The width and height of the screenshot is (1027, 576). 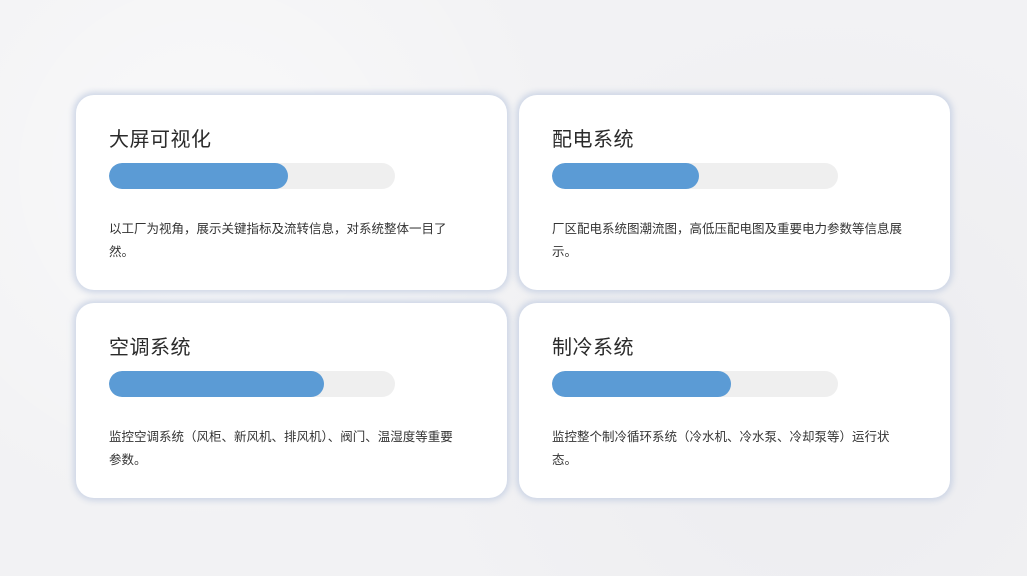 I want to click on card-refrigeration: 制冷系统 监控整个制冷循环系统（冷水机、冷水泵、冷却泵等）运行状态。, so click(x=734, y=400).